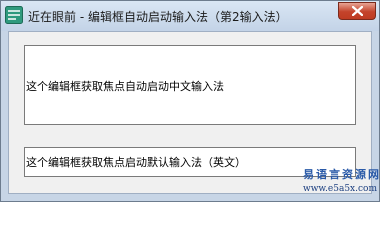 Image resolution: width=380 pixels, height=240 pixels. Describe the element at coordinates (341, 182) in the screenshot. I see `site-watermark: 易语言资源网 www.e5a5x.com` at that location.